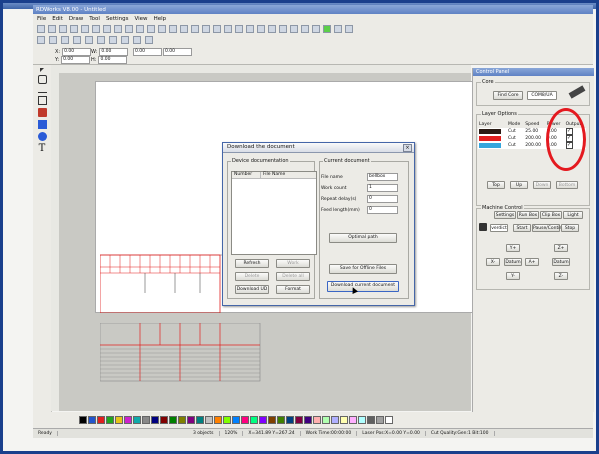 This screenshot has height=454, width=599. What do you see at coordinates (162, 29) in the screenshot?
I see `cut-icon` at bounding box center [162, 29].